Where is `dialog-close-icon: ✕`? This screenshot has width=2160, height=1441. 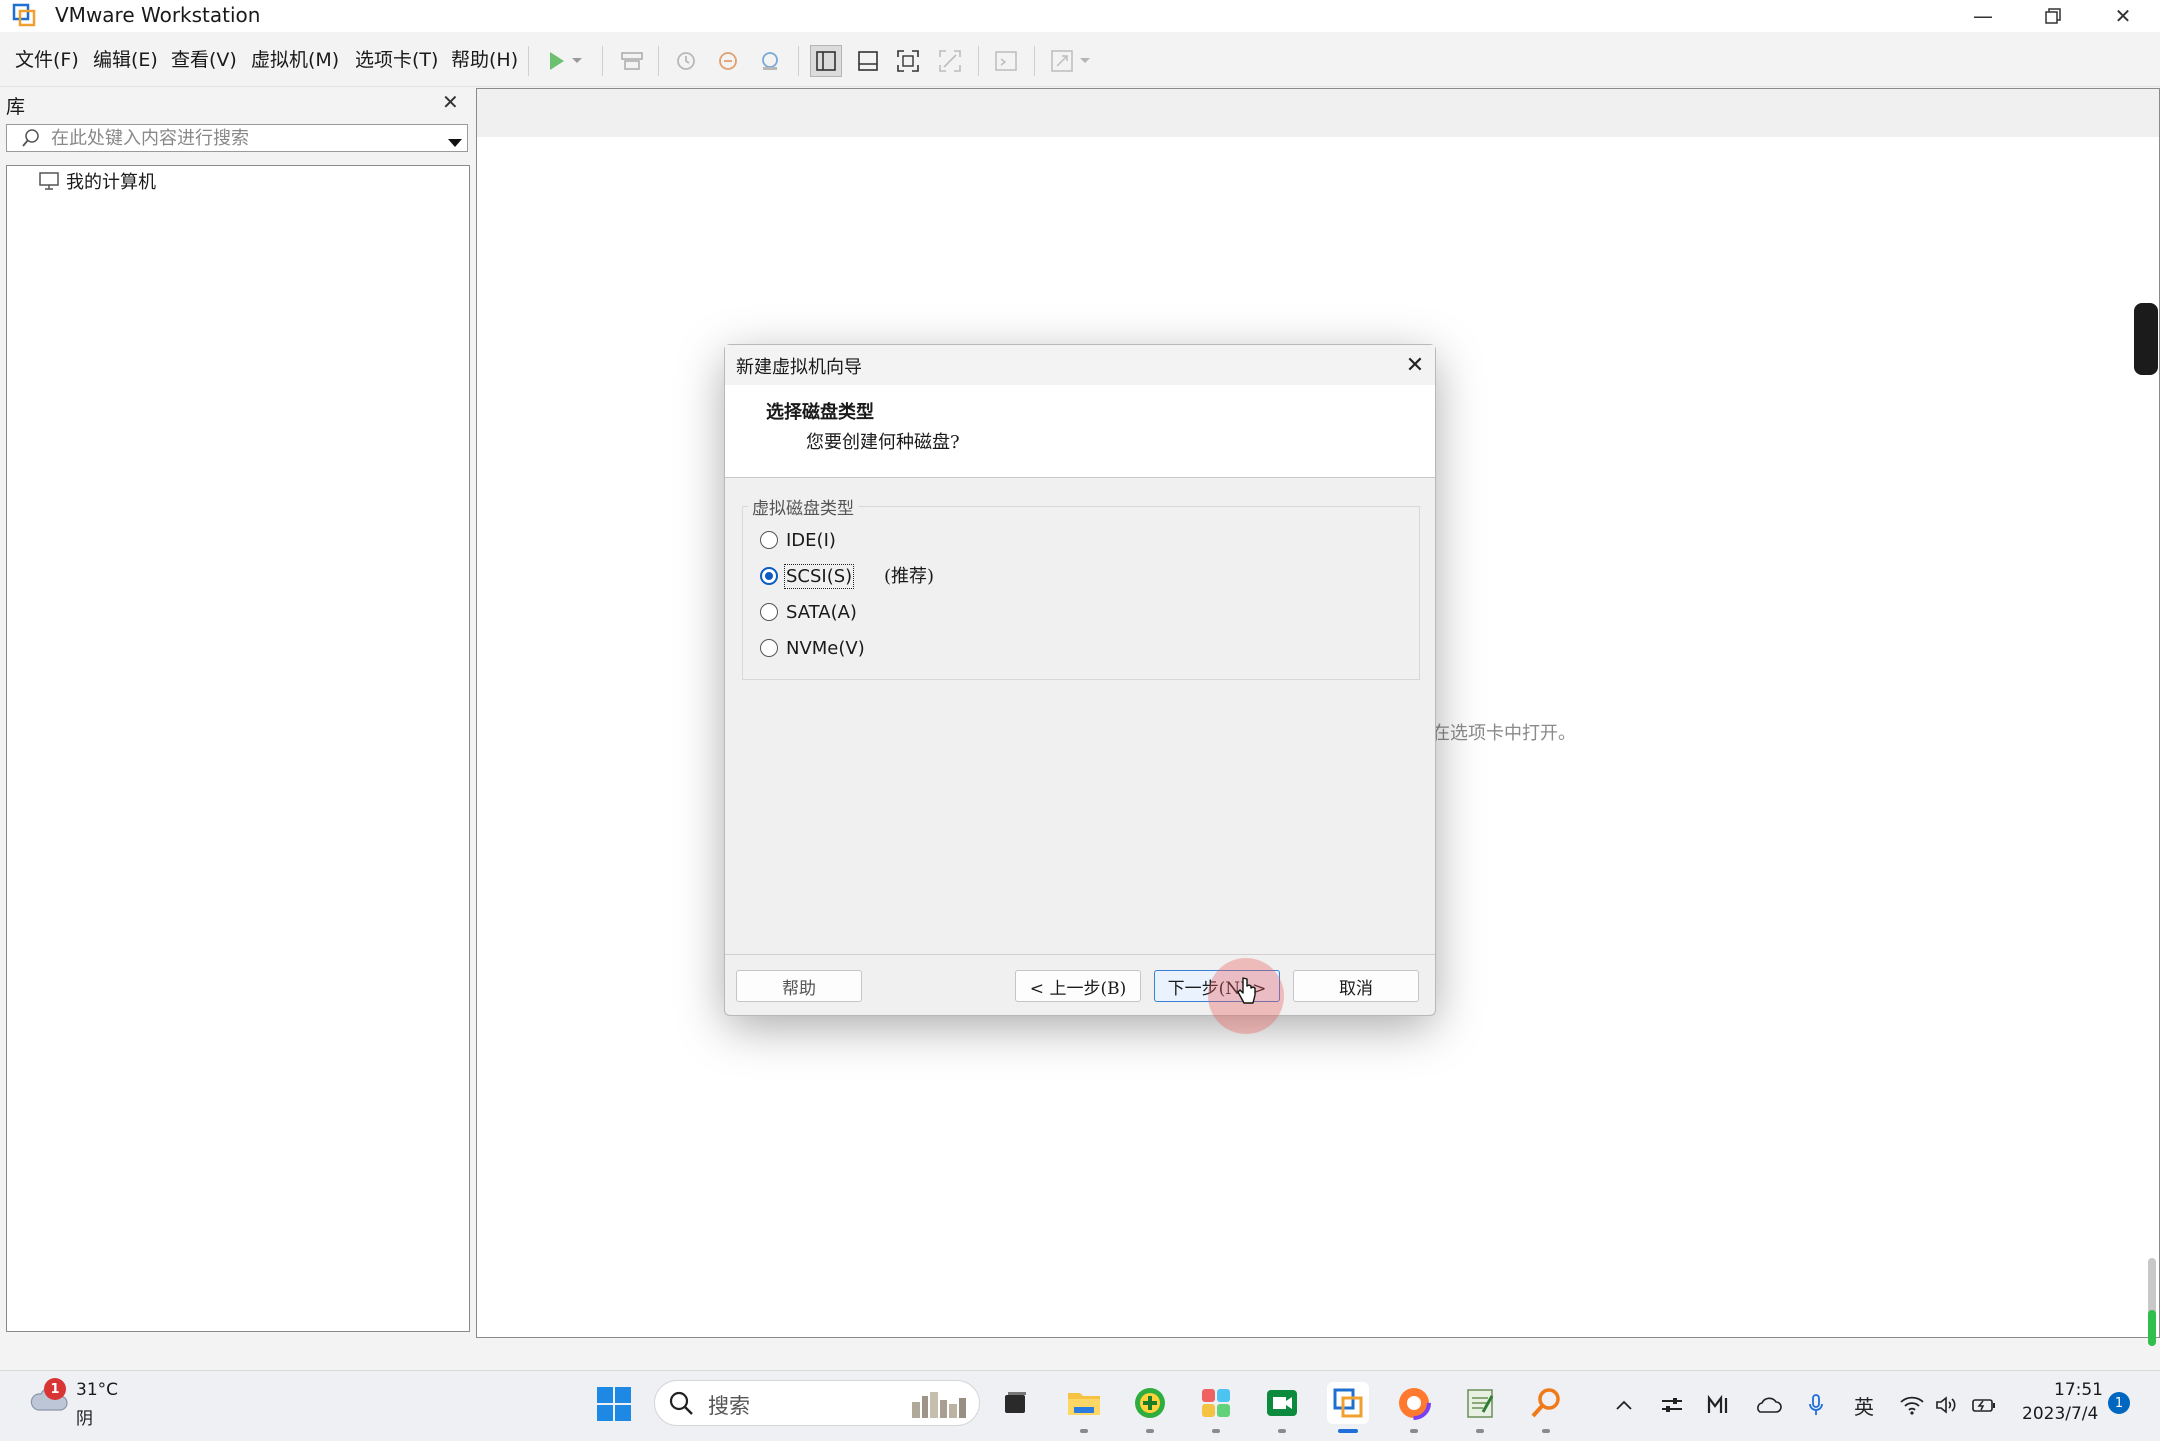
dialog-close-icon: ✕ is located at coordinates (1415, 365).